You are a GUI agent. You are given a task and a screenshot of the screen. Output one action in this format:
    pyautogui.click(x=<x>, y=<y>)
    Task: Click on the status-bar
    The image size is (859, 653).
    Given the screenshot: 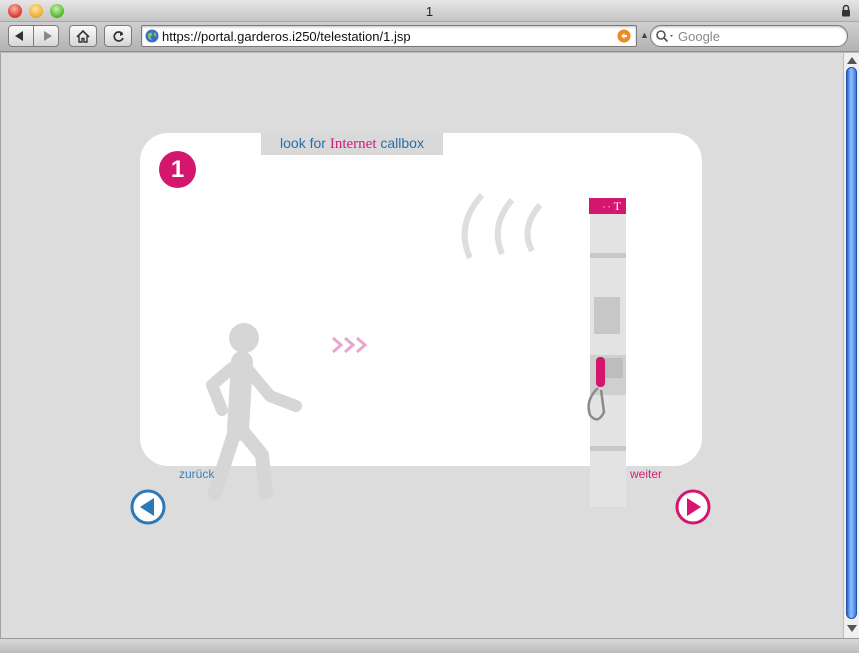 What is the action you would take?
    pyautogui.click(x=429, y=645)
    